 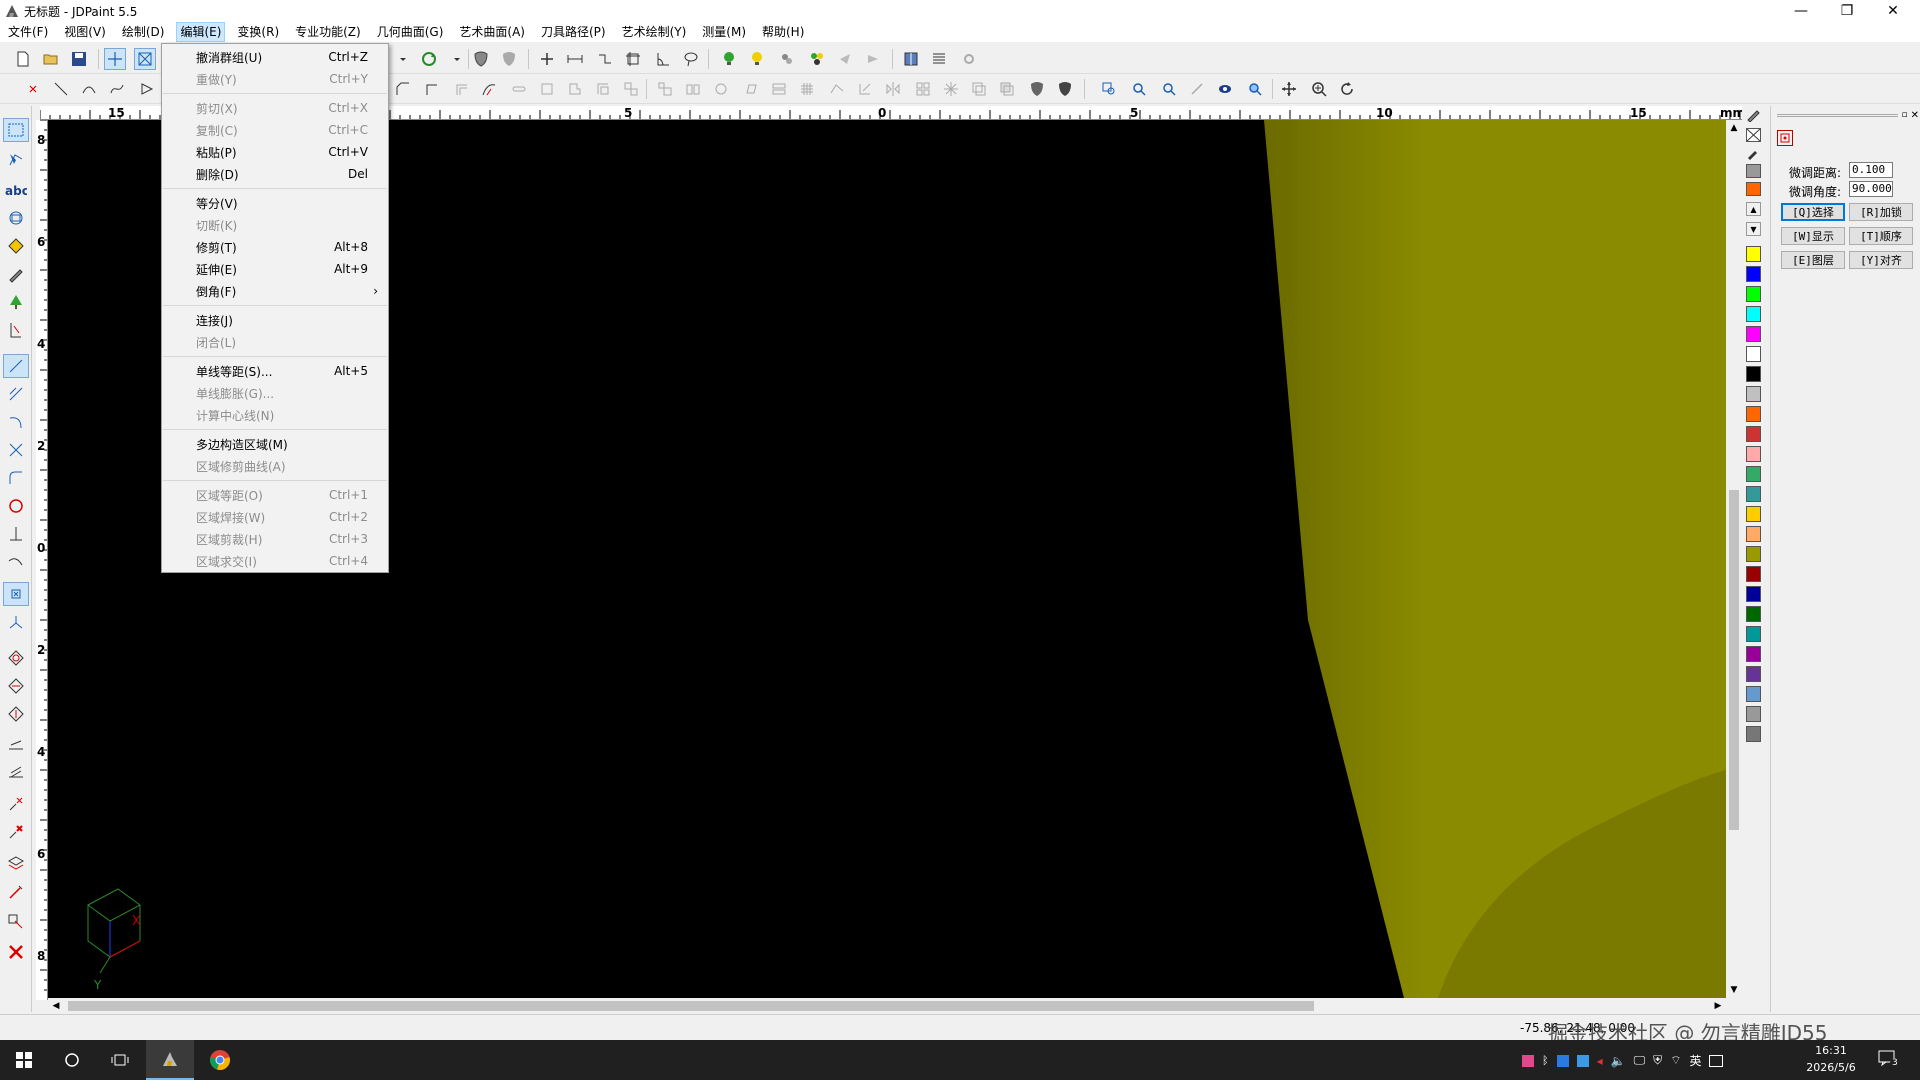 What do you see at coordinates (23, 59) in the screenshot?
I see `new-file-icon` at bounding box center [23, 59].